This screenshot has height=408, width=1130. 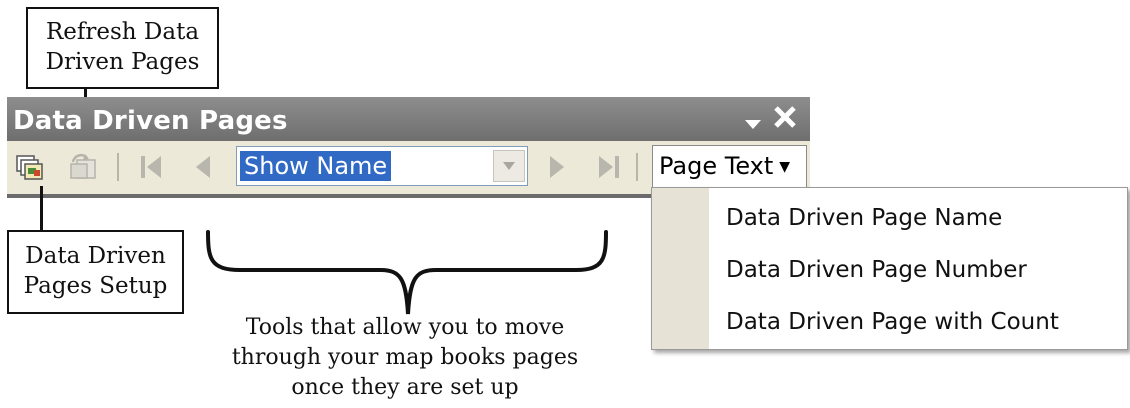 What do you see at coordinates (122, 48) in the screenshot?
I see `callout-refresh-data-driven-pages: Refresh Data Driven Pages` at bounding box center [122, 48].